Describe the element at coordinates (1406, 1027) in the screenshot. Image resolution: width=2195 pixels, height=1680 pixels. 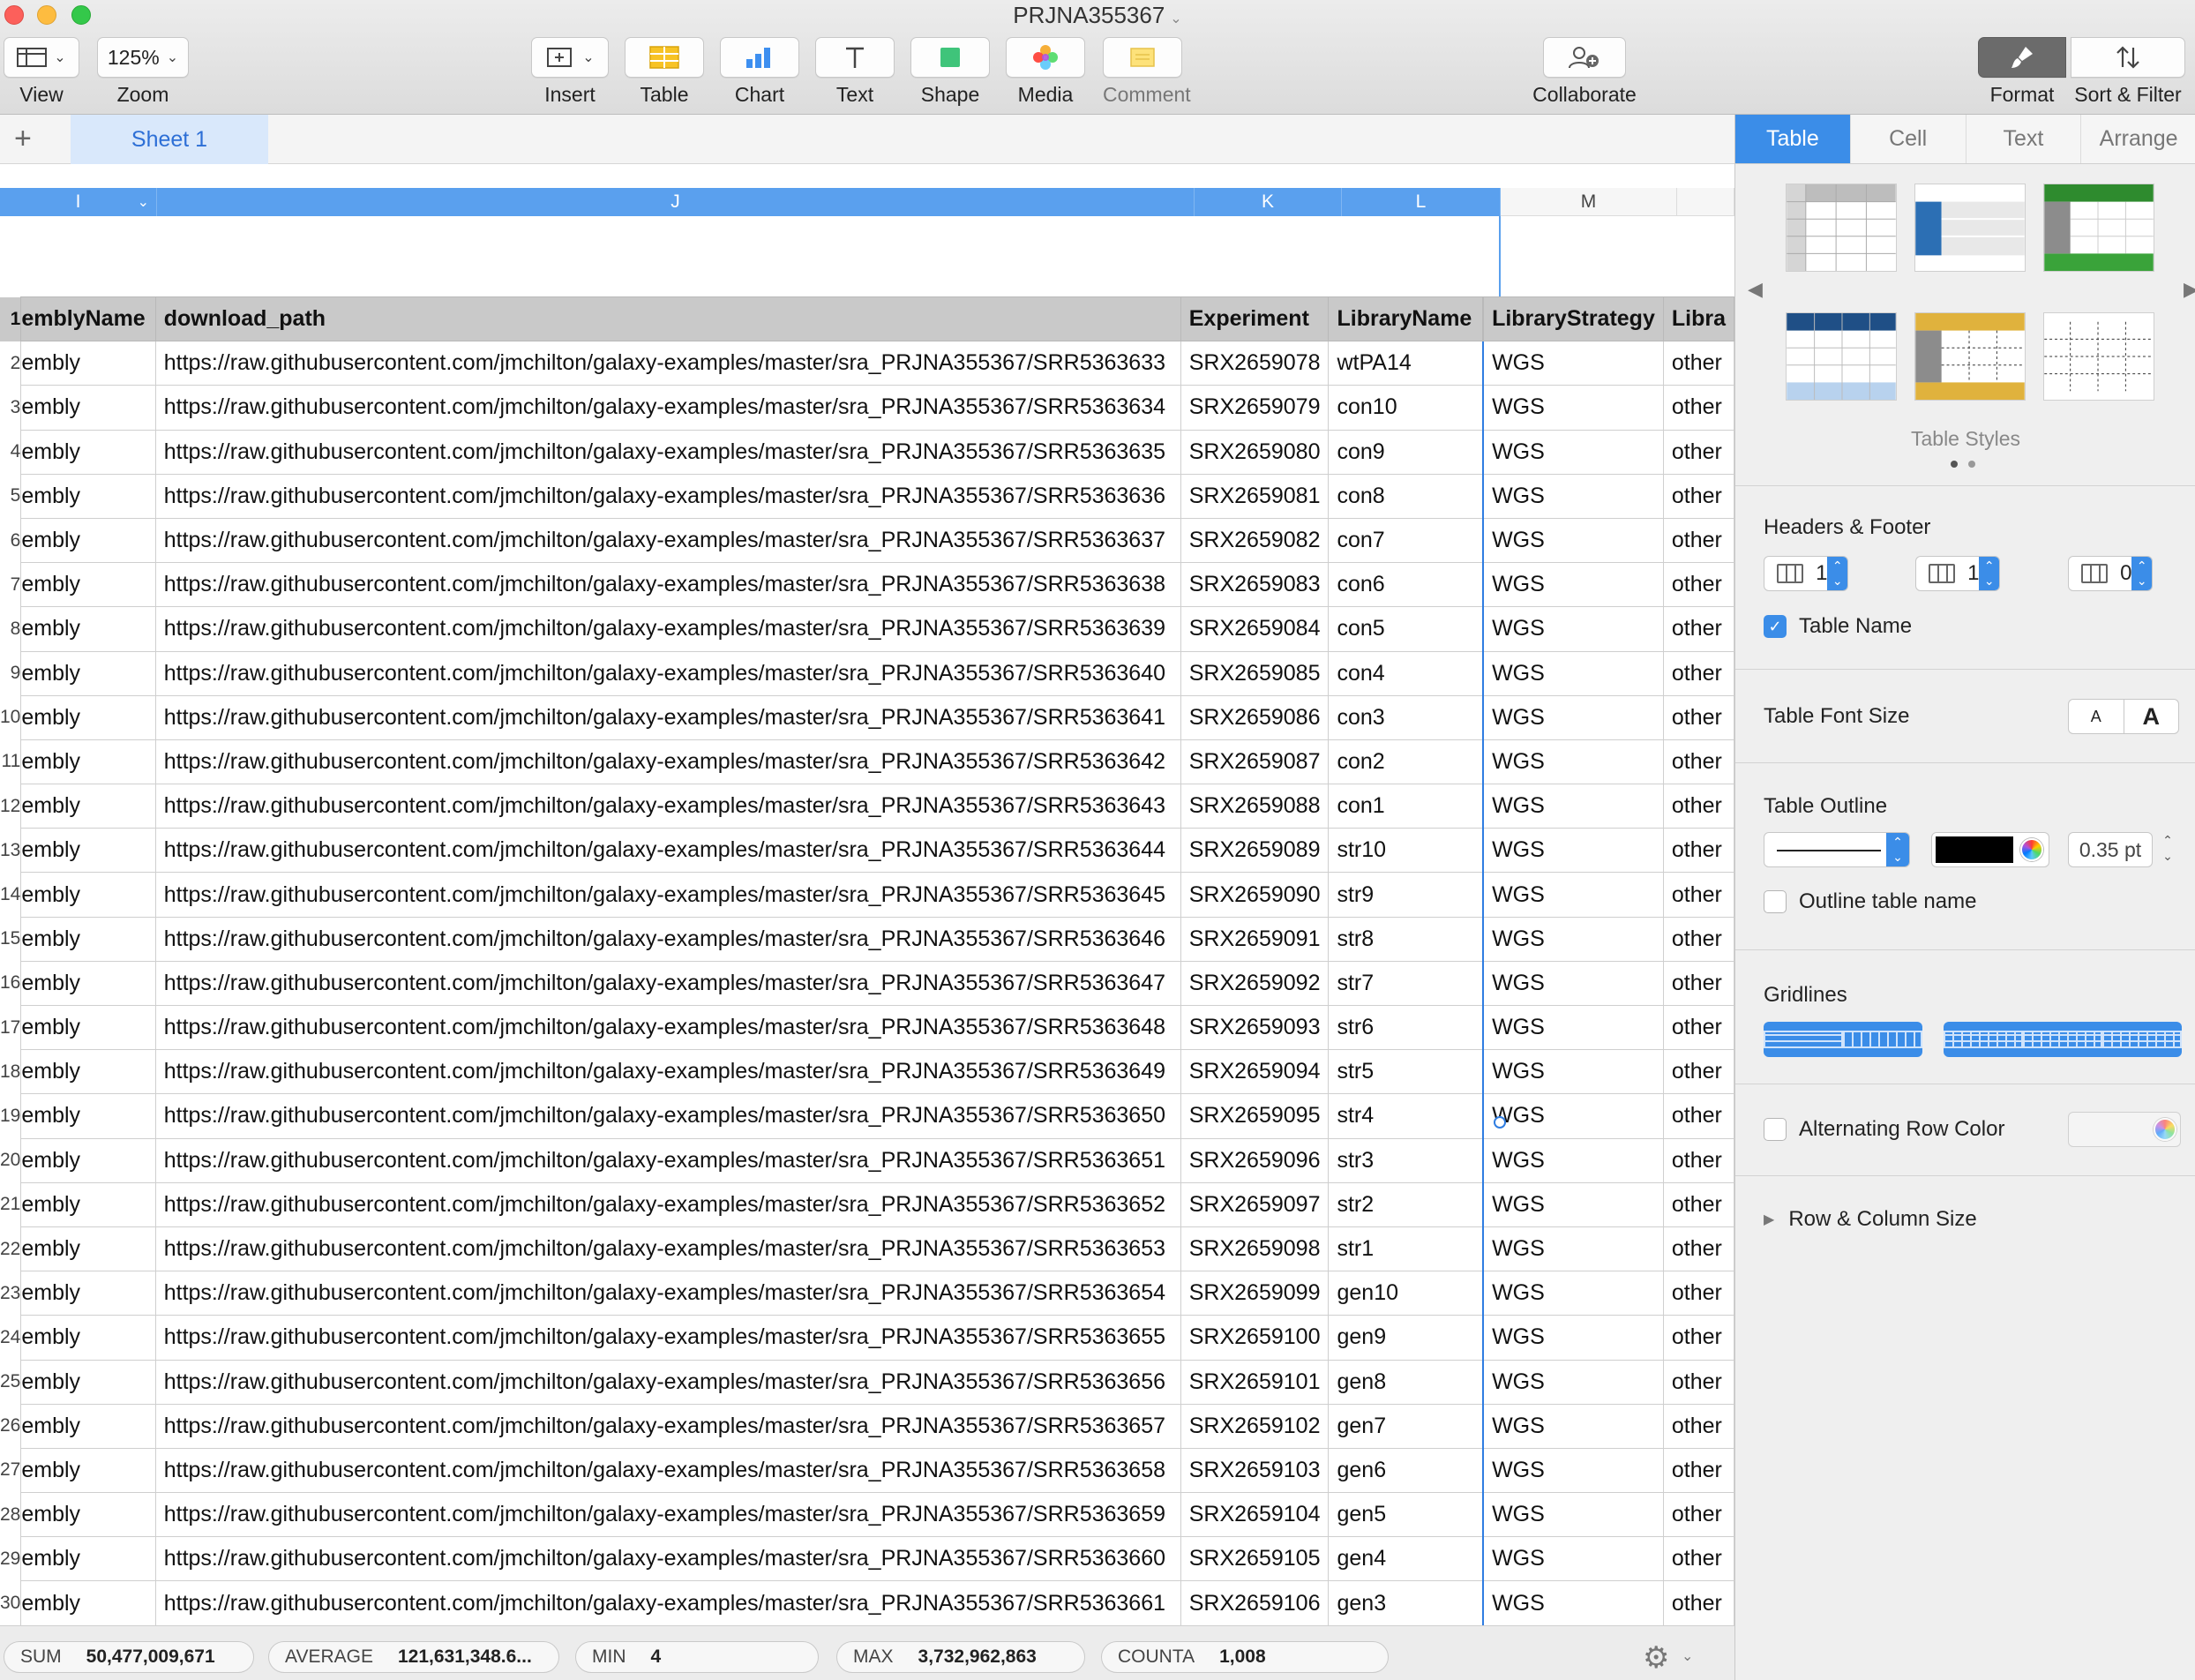
I see `cell-libraryname: str6` at that location.